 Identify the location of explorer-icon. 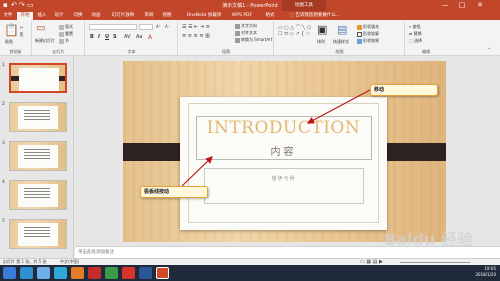
(43, 273).